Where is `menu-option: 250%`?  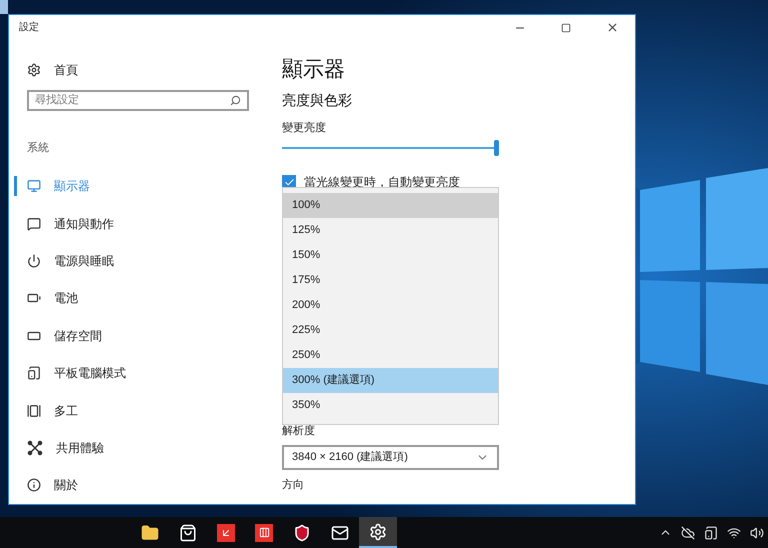
menu-option: 250% is located at coordinates (390, 355).